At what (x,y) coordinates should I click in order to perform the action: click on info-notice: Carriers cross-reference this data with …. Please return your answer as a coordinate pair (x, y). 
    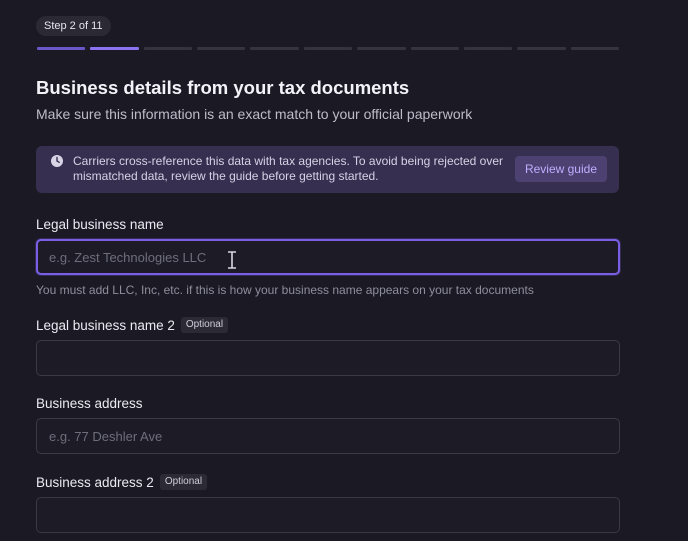
    Looking at the image, I should click on (327, 169).